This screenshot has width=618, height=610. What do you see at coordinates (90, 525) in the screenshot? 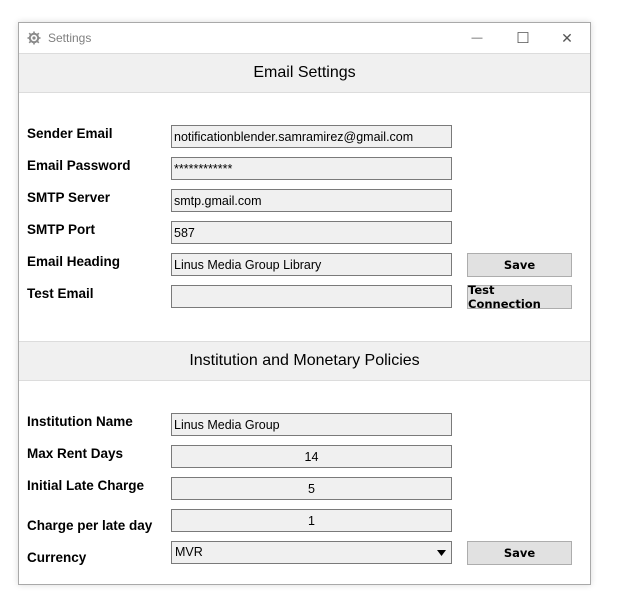
I see `charge-per-late-day-label: Charge per late day` at bounding box center [90, 525].